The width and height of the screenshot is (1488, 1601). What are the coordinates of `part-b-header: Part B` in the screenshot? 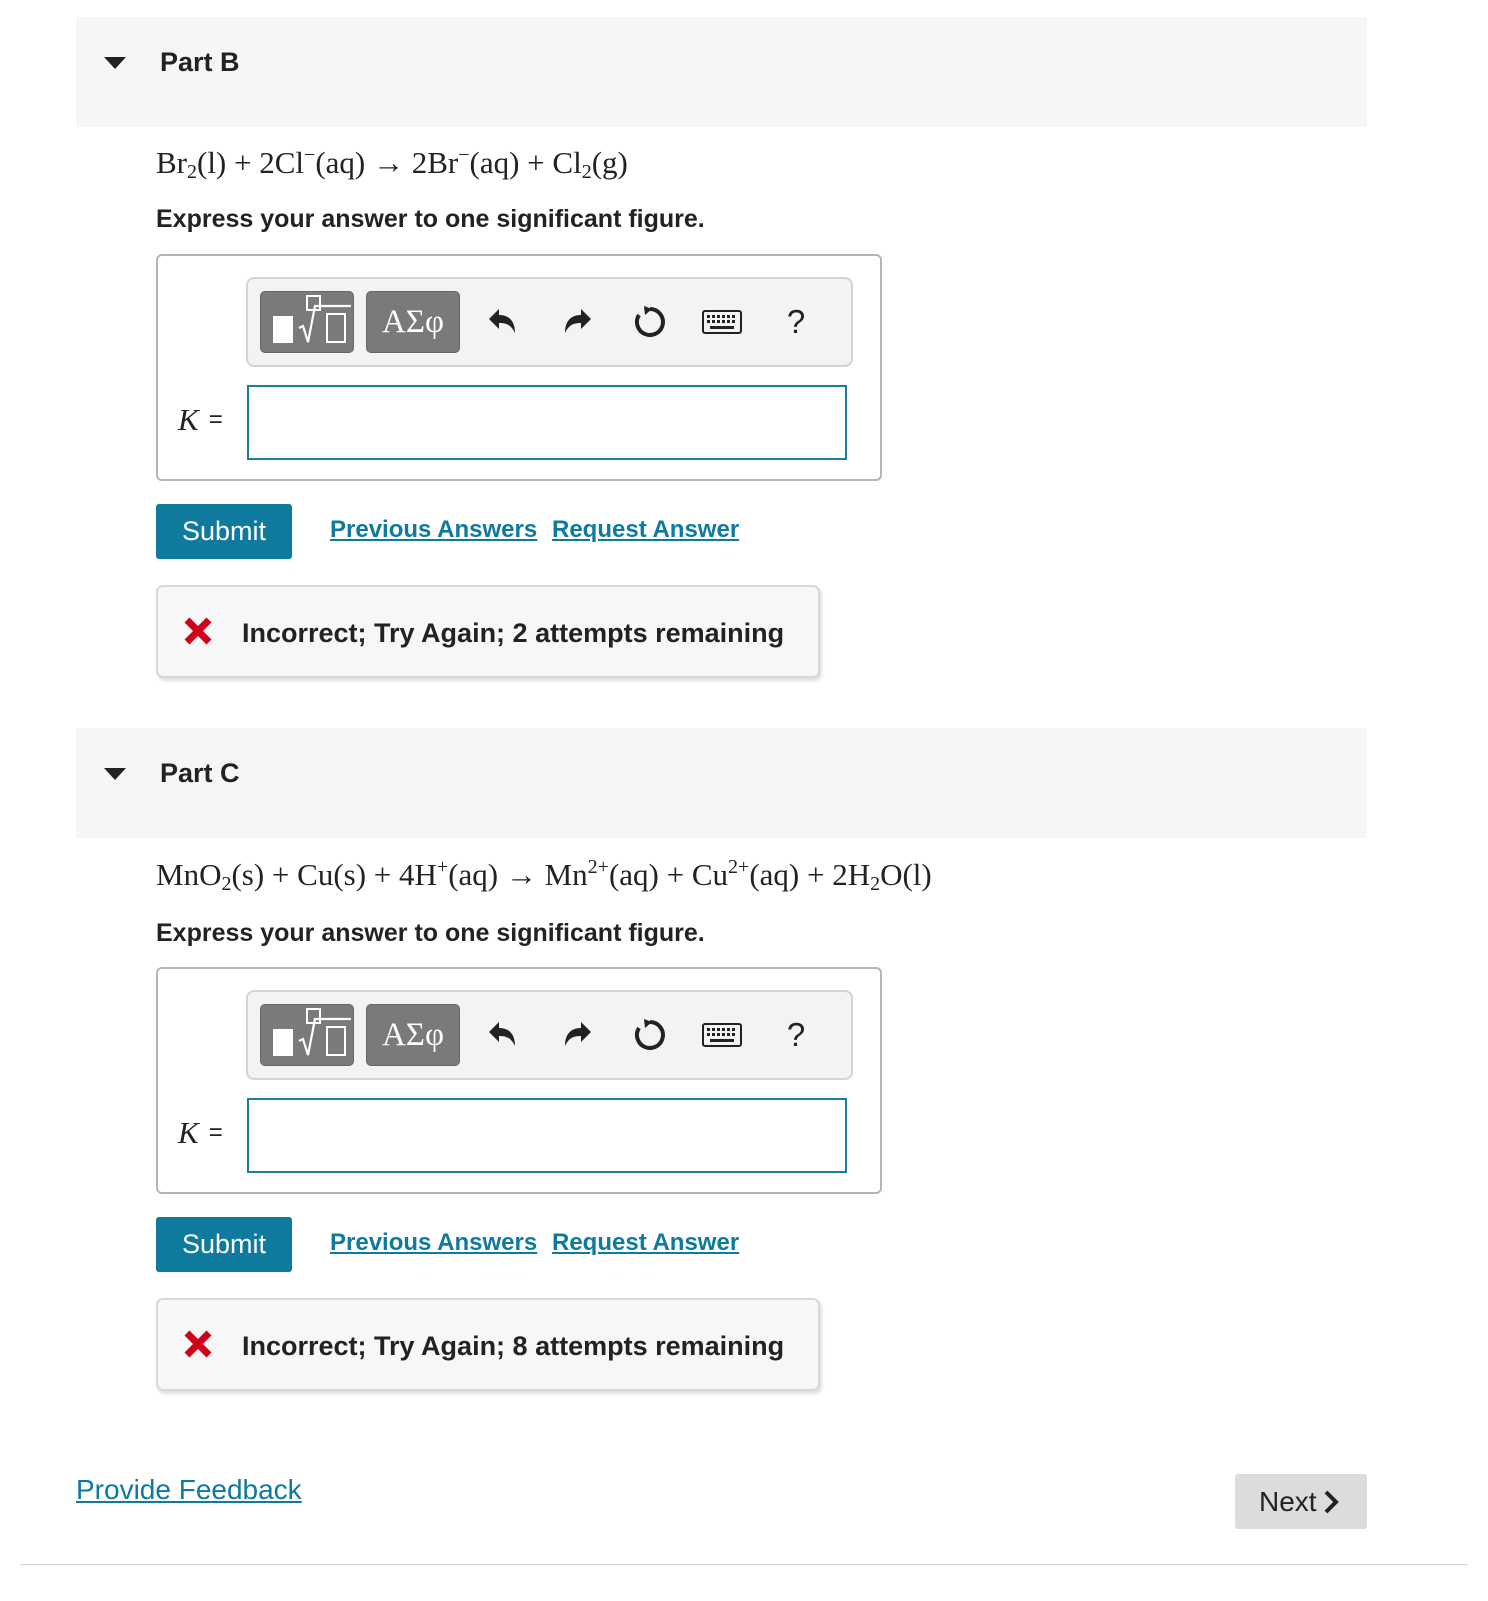 It's located at (721, 72).